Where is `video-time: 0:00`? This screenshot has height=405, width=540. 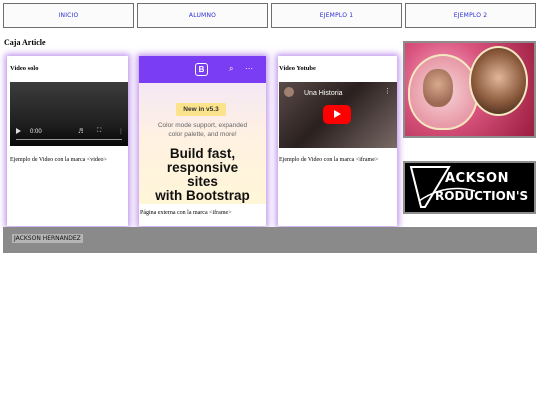
video-time: 0:00 is located at coordinates (36, 132).